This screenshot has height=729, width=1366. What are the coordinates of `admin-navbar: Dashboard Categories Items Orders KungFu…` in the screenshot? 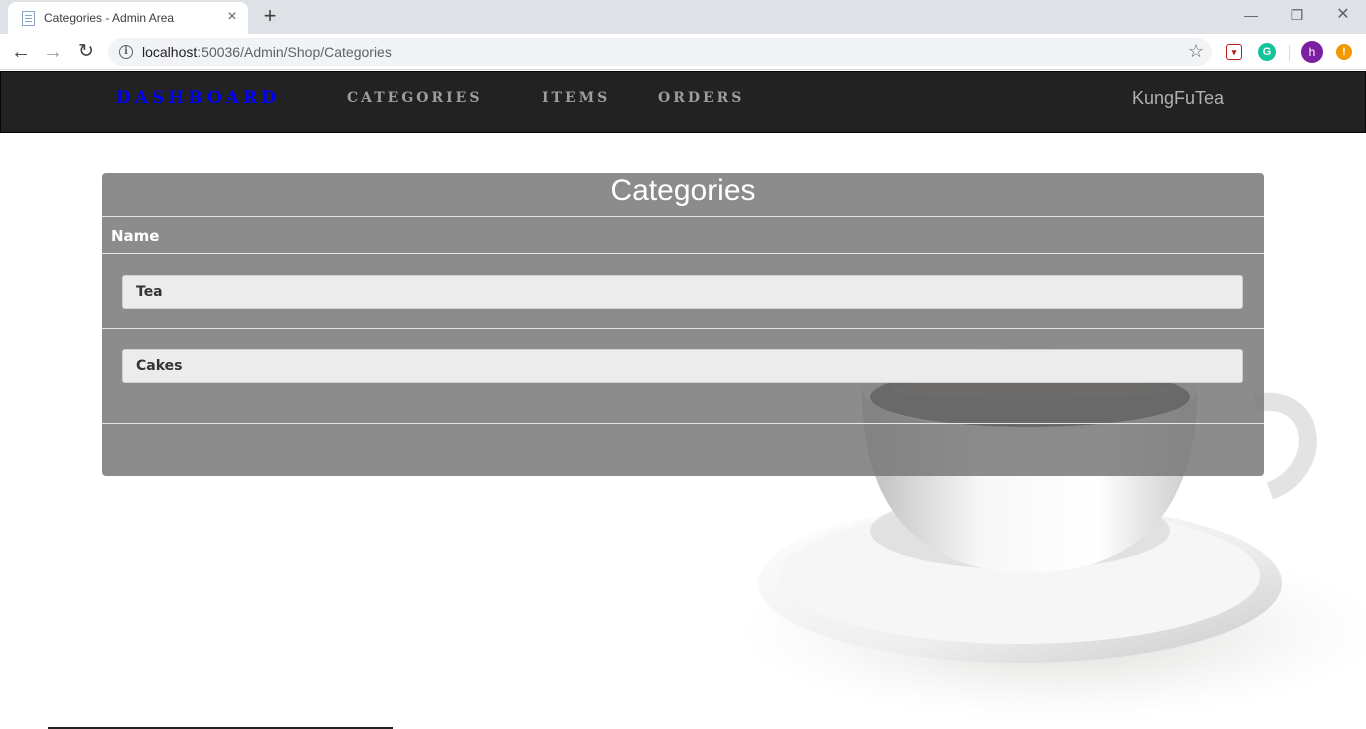 It's located at (683, 102).